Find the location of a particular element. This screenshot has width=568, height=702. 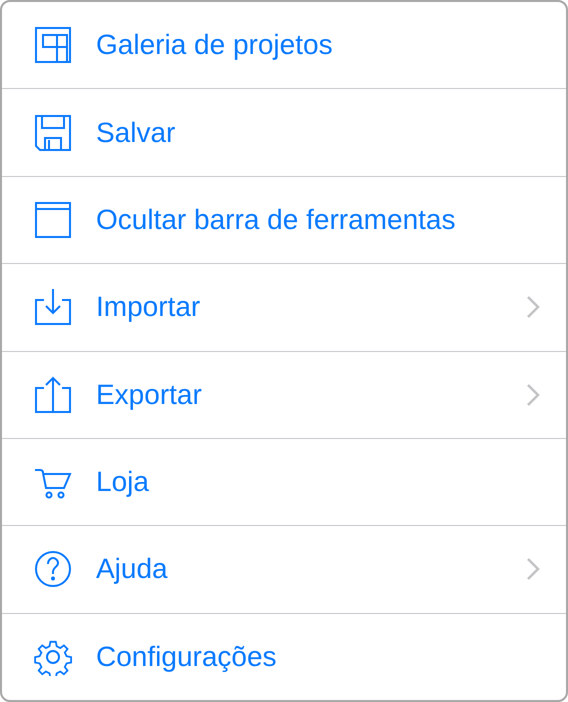

menu-item: Configurações is located at coordinates (284, 657).